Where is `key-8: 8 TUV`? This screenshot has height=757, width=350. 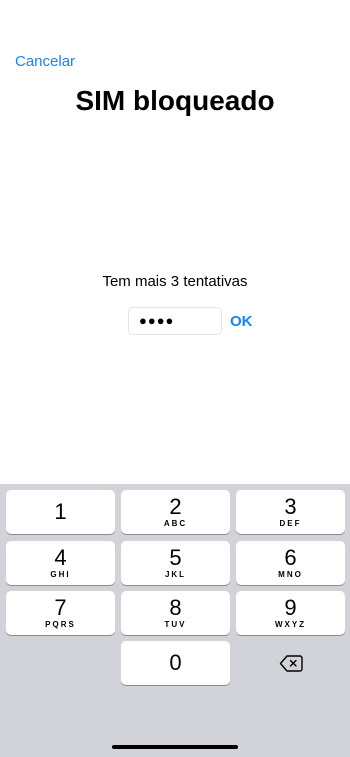 key-8: 8 TUV is located at coordinates (175, 613).